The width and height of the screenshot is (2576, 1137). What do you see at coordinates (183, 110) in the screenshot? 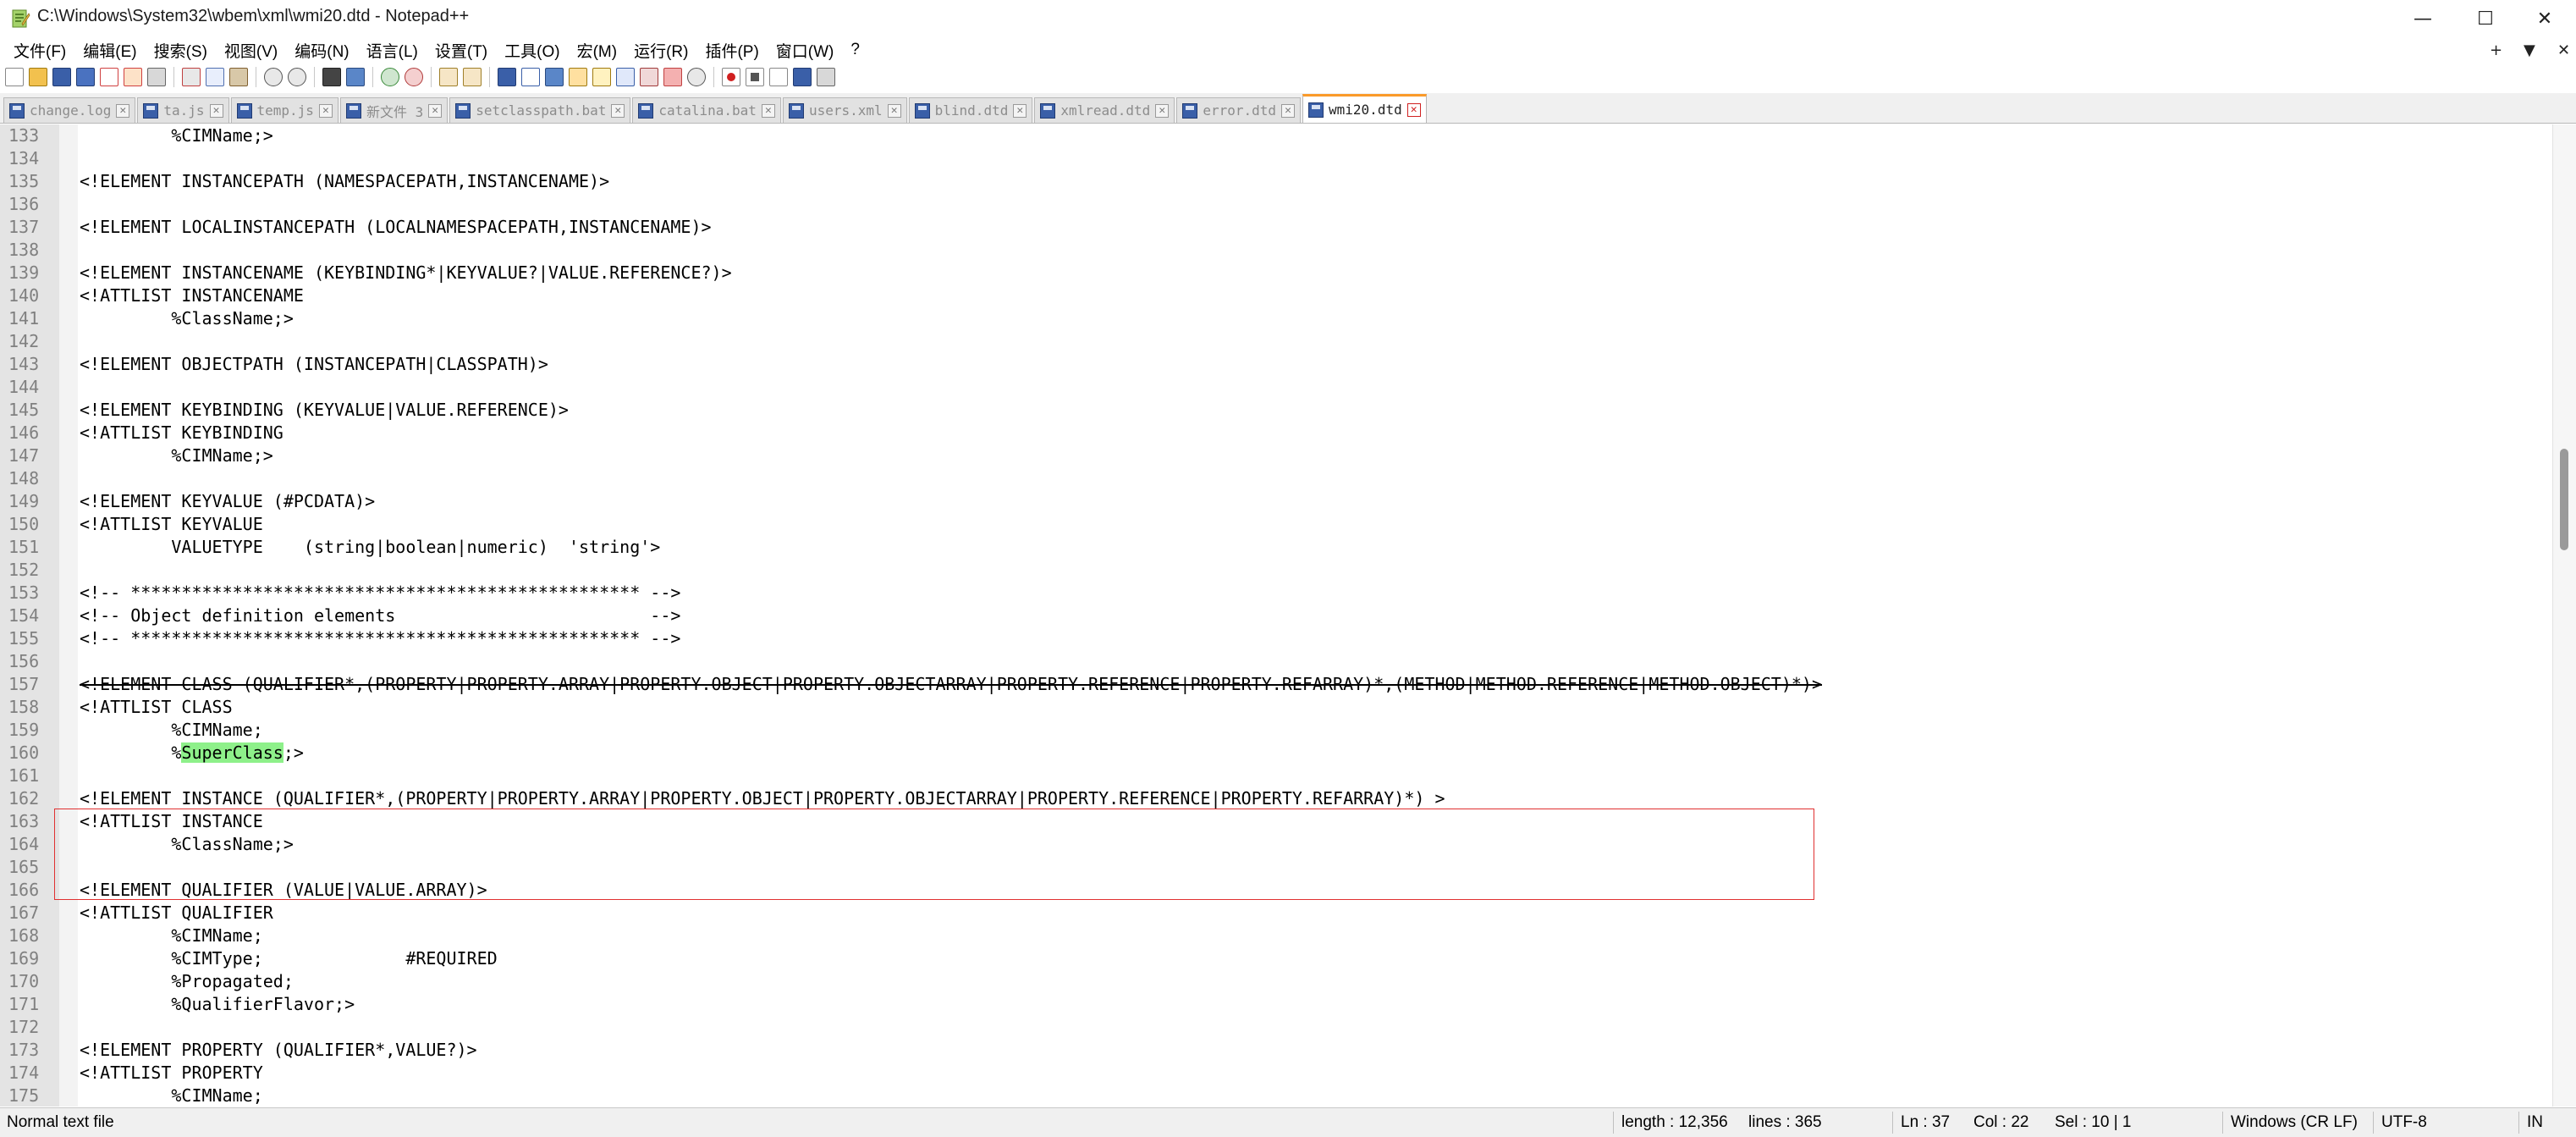
I see `tab-ta-js: ta.js ✕` at bounding box center [183, 110].